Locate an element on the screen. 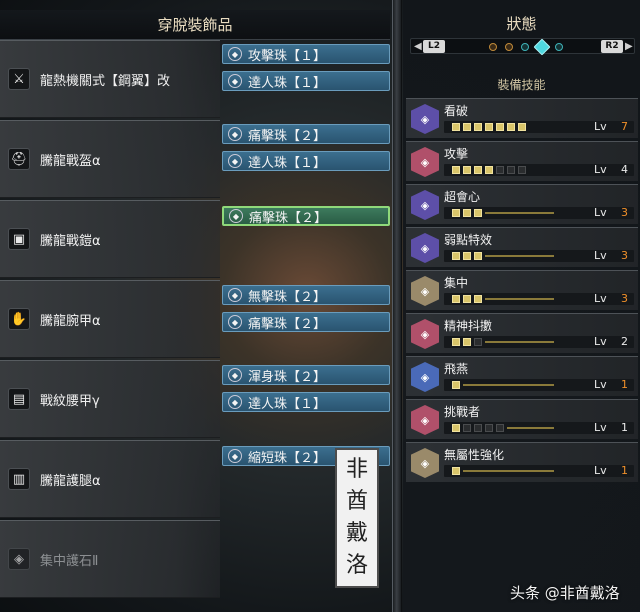 The height and width of the screenshot is (612, 640). decoration-slot: ◆ 無擊珠【２】 is located at coordinates (306, 295).